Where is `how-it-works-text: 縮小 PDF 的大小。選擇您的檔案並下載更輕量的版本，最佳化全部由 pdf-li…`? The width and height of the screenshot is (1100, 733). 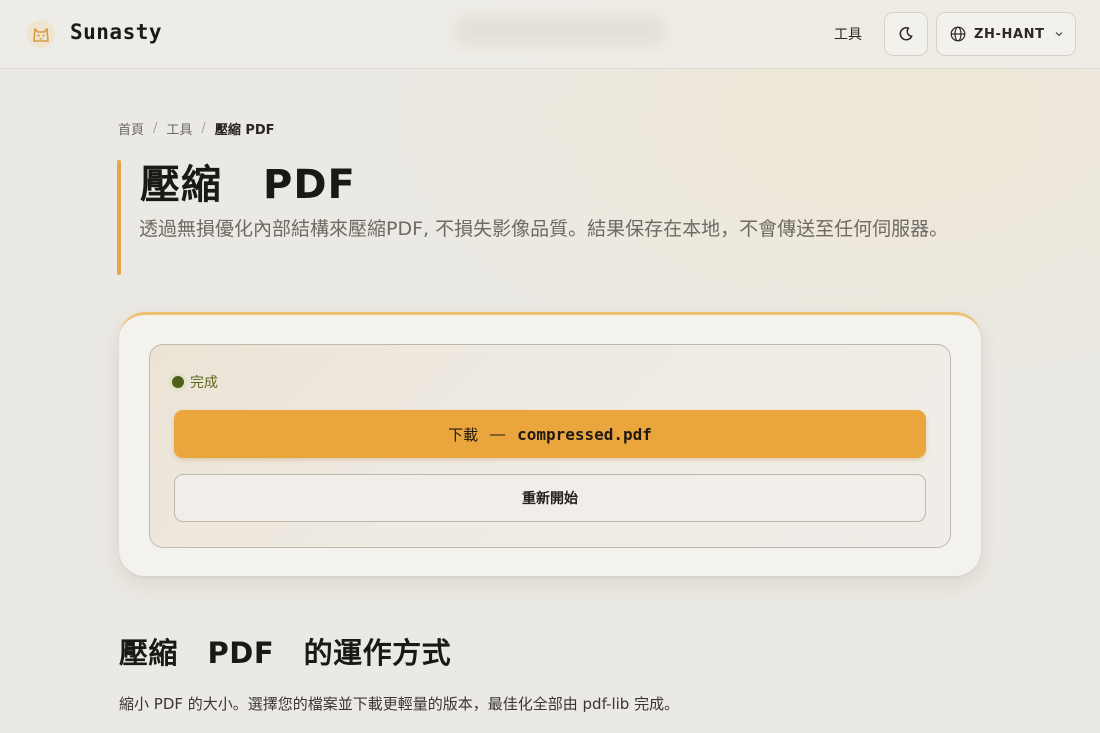
how-it-works-text: 縮小 PDF 的大小。選擇您的檔案並下載更輕量的版本，最佳化全部由 pdf-li… is located at coordinates (399, 704).